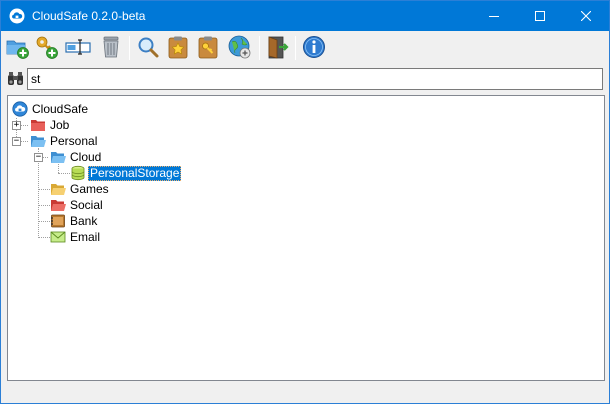 This screenshot has height=404, width=610. I want to click on tree-item-bank: Bank, so click(74, 221).